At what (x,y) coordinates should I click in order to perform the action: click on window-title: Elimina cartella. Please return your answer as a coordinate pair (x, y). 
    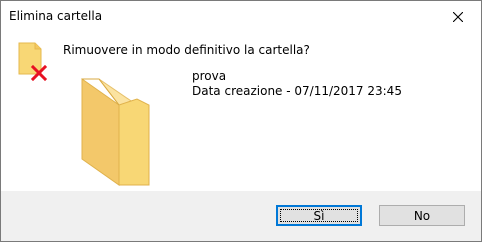
    Looking at the image, I should click on (56, 16).